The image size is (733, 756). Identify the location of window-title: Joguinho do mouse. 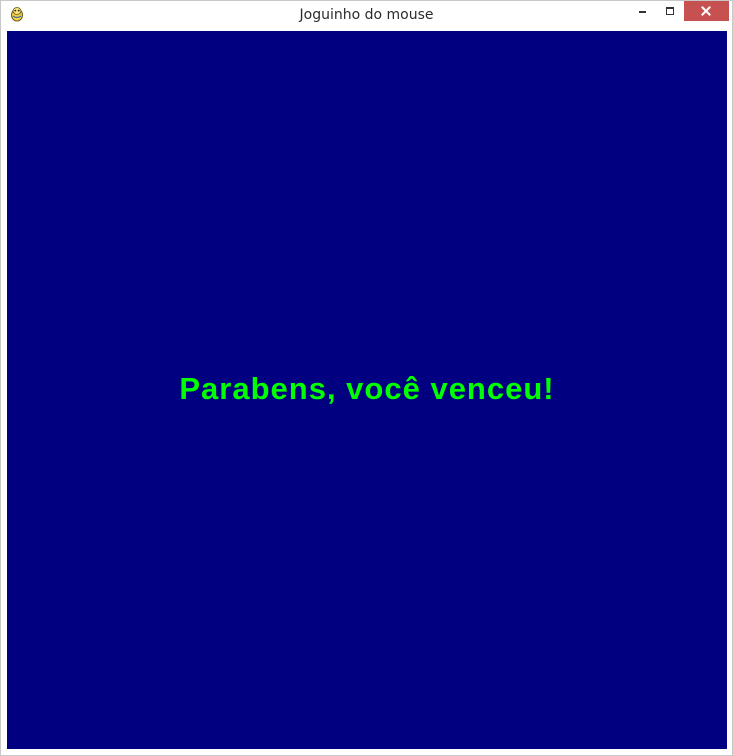
(366, 15).